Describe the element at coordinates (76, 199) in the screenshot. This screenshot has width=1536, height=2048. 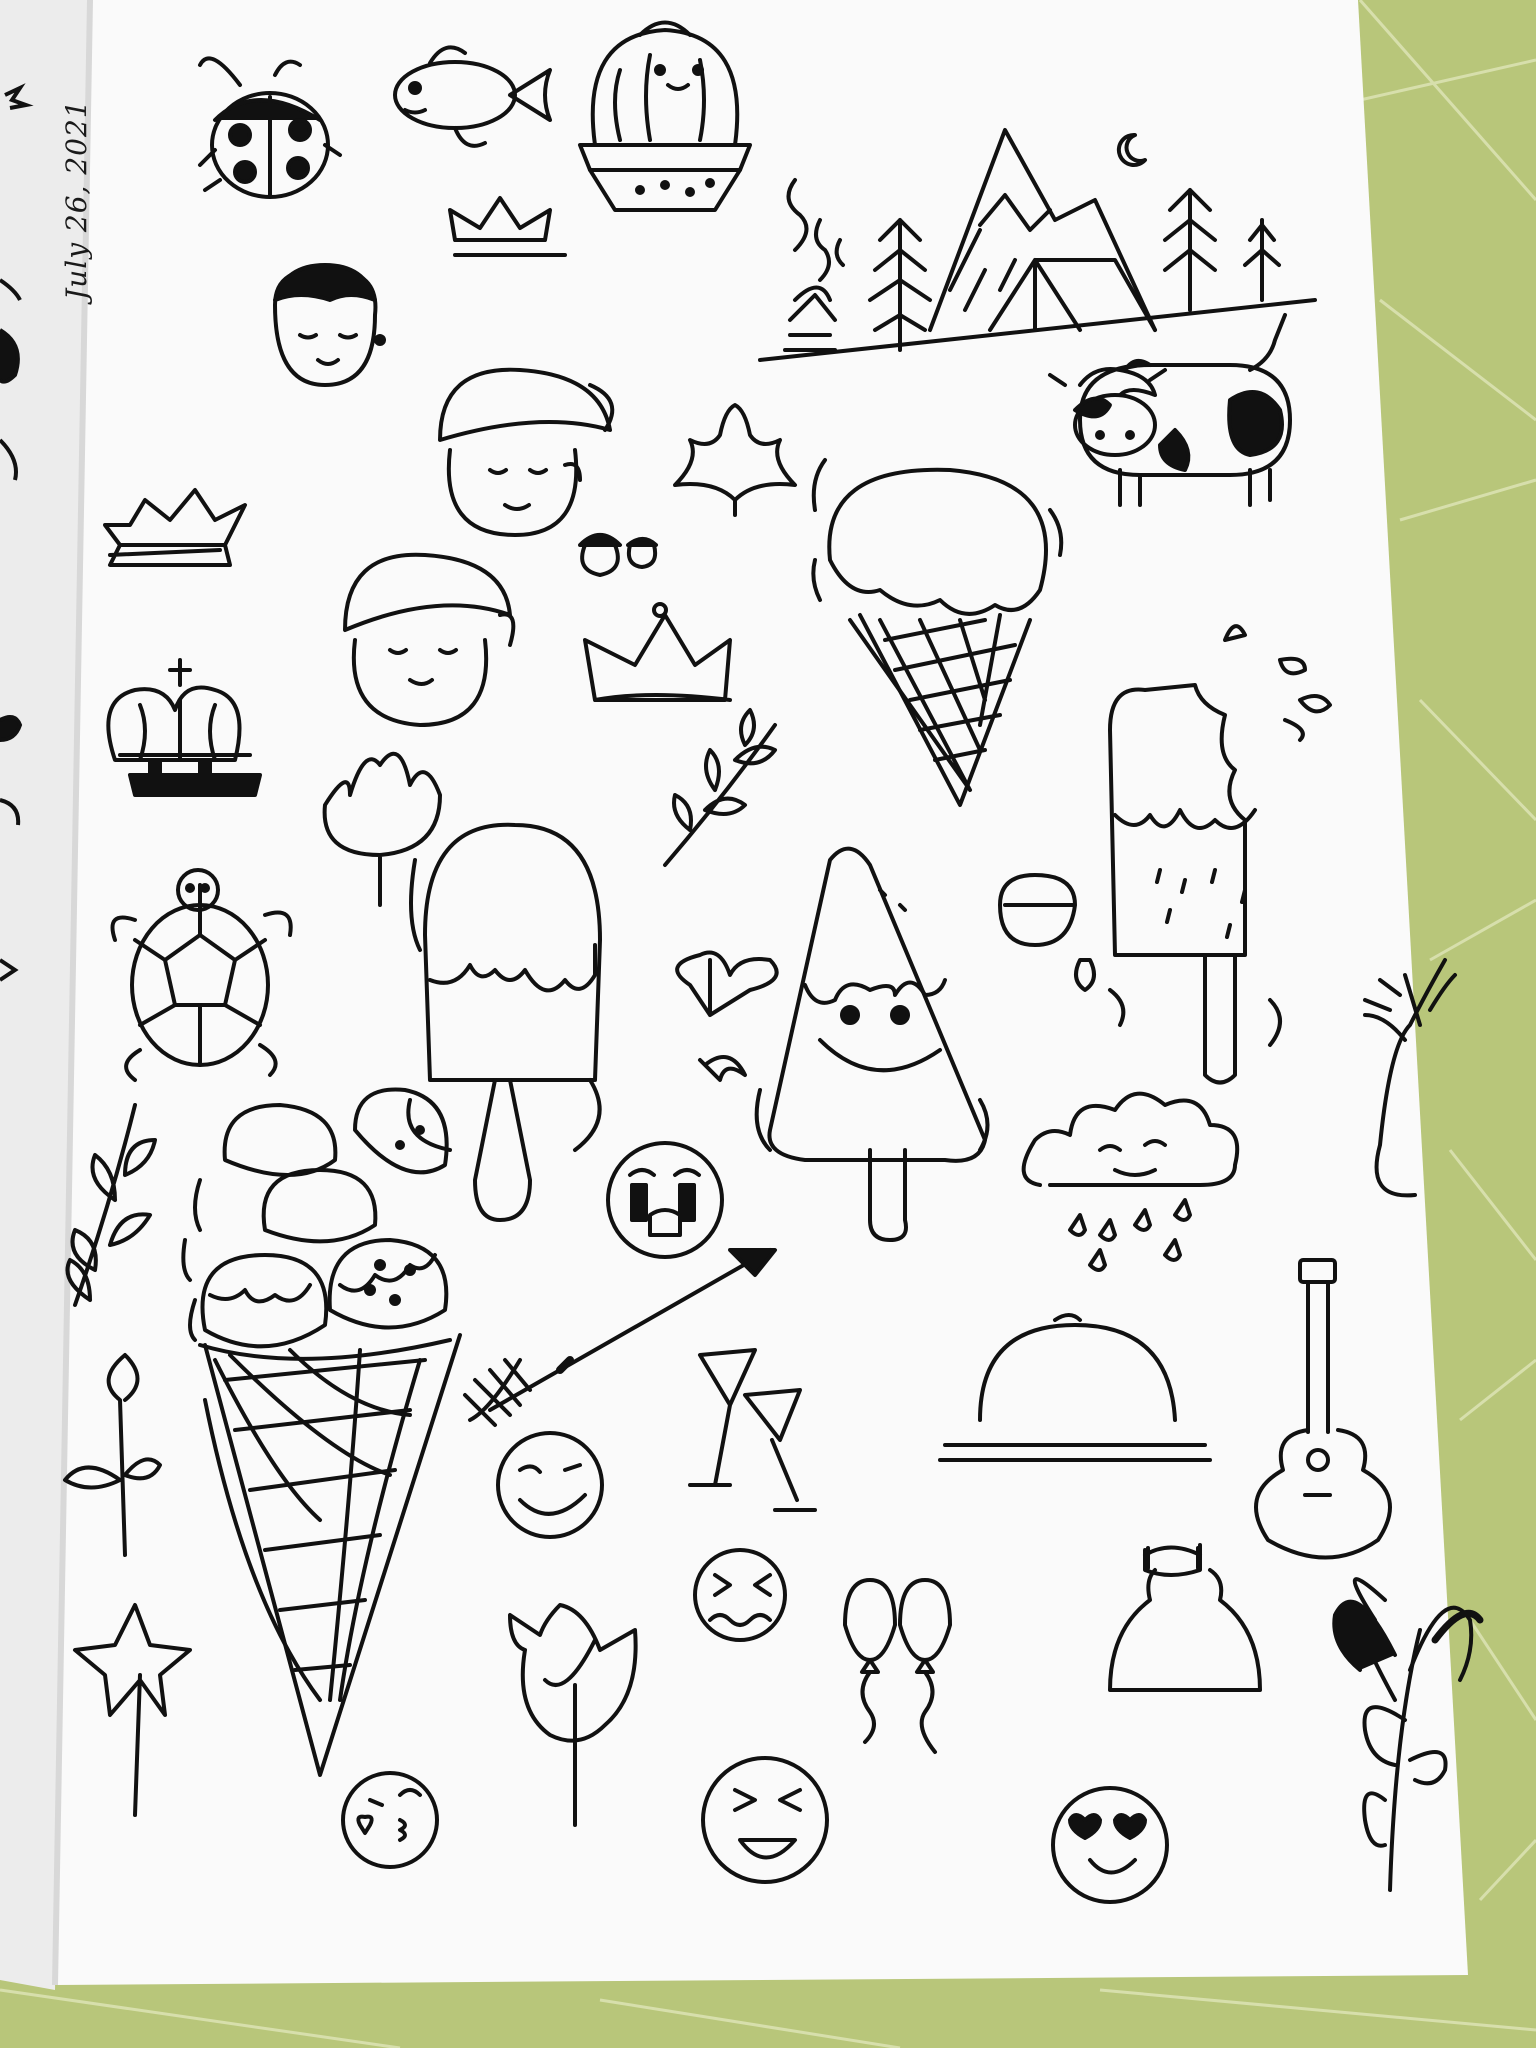
I see `date-note: July 26, 2021` at that location.